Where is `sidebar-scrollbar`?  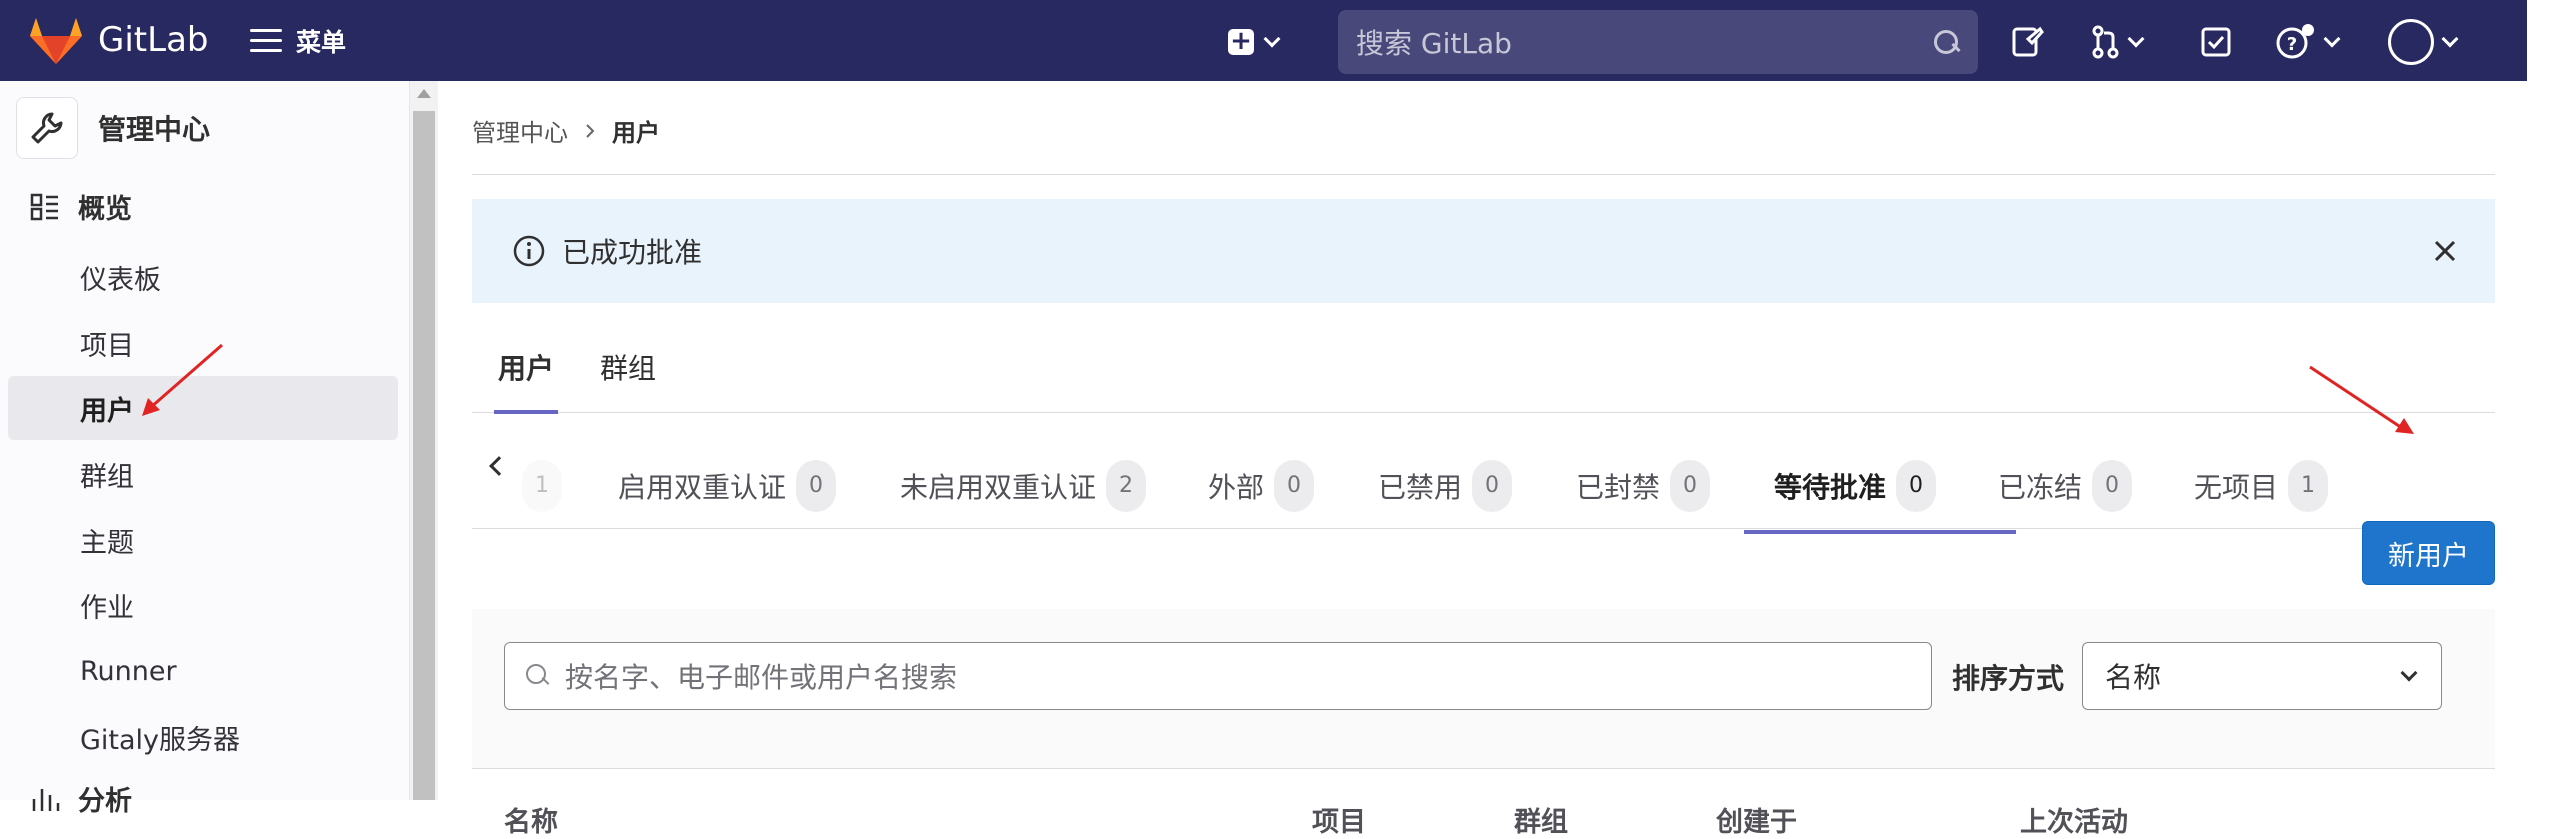 sidebar-scrollbar is located at coordinates (424, 440).